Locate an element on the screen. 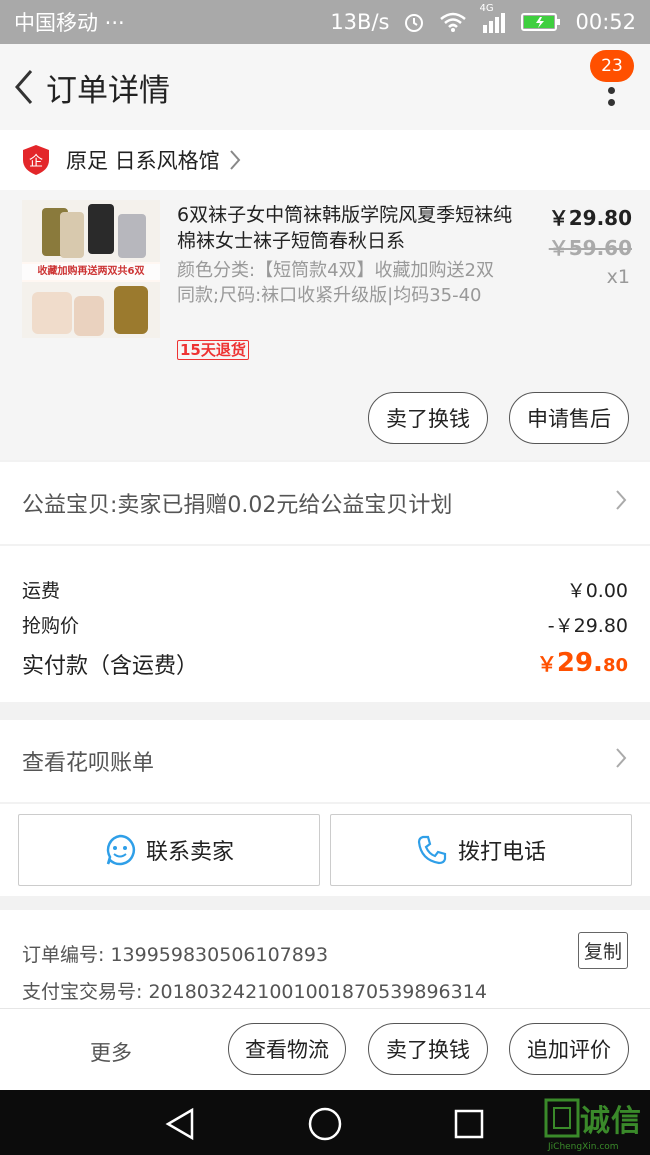  copy-button: 复制 is located at coordinates (602, 950).